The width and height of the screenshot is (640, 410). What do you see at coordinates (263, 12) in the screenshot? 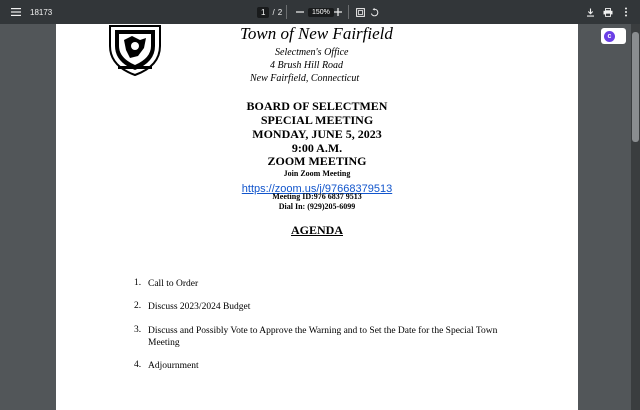
I see `page-number-input: 1` at bounding box center [263, 12].